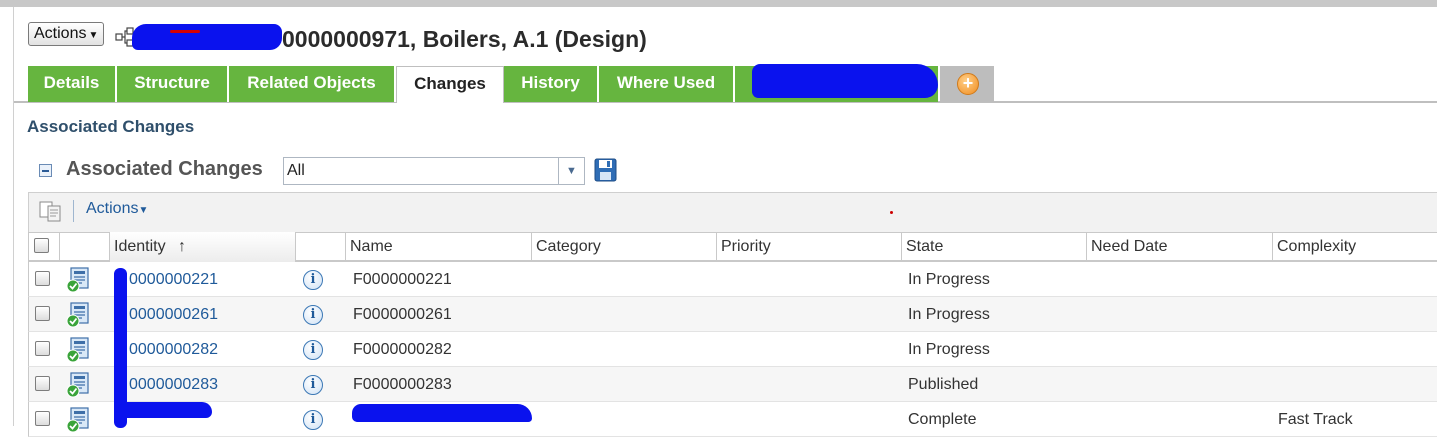 Image resolution: width=1437 pixels, height=439 pixels. I want to click on column-state: State, so click(994, 247).